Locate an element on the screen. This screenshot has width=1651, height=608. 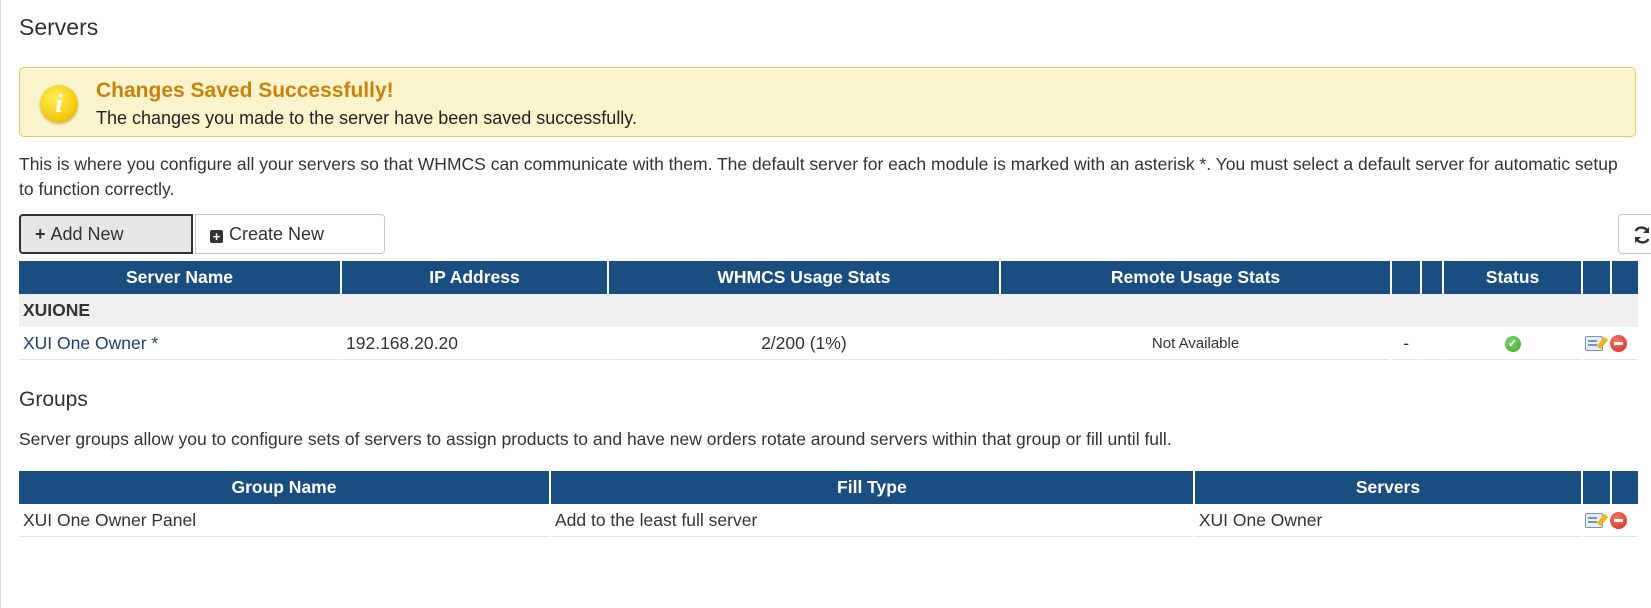
server-remote-usage: Not Available is located at coordinates (1195, 343).